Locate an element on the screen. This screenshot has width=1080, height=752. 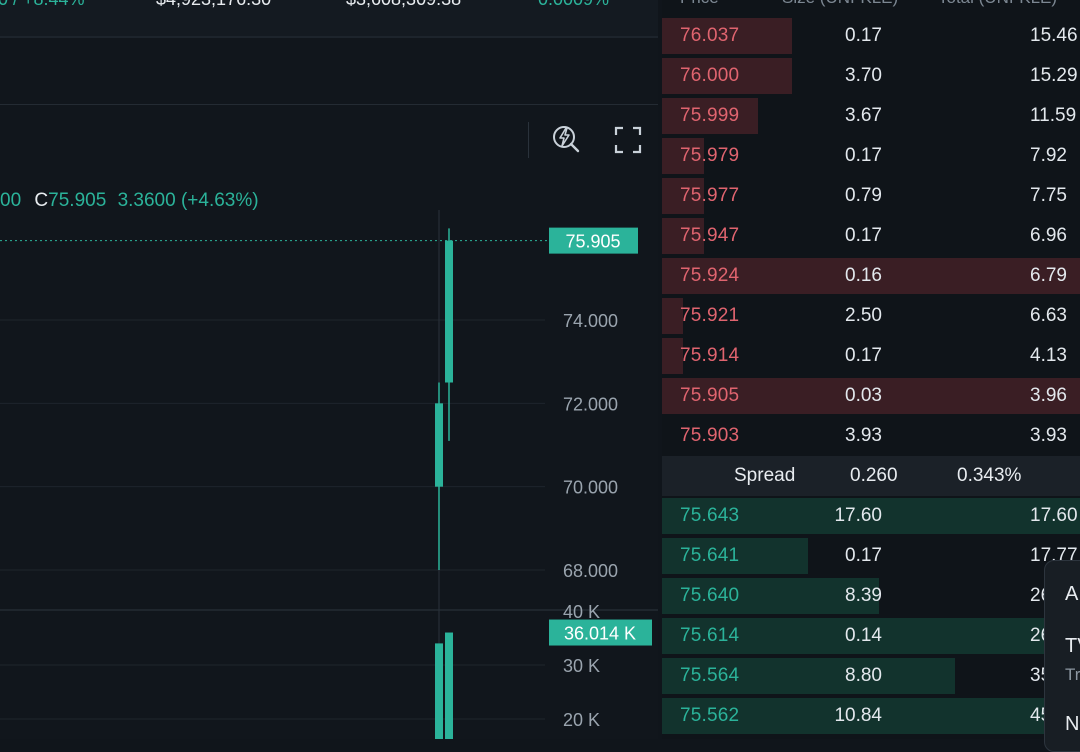
volume-tag-text: 36.014 K is located at coordinates (600, 634).